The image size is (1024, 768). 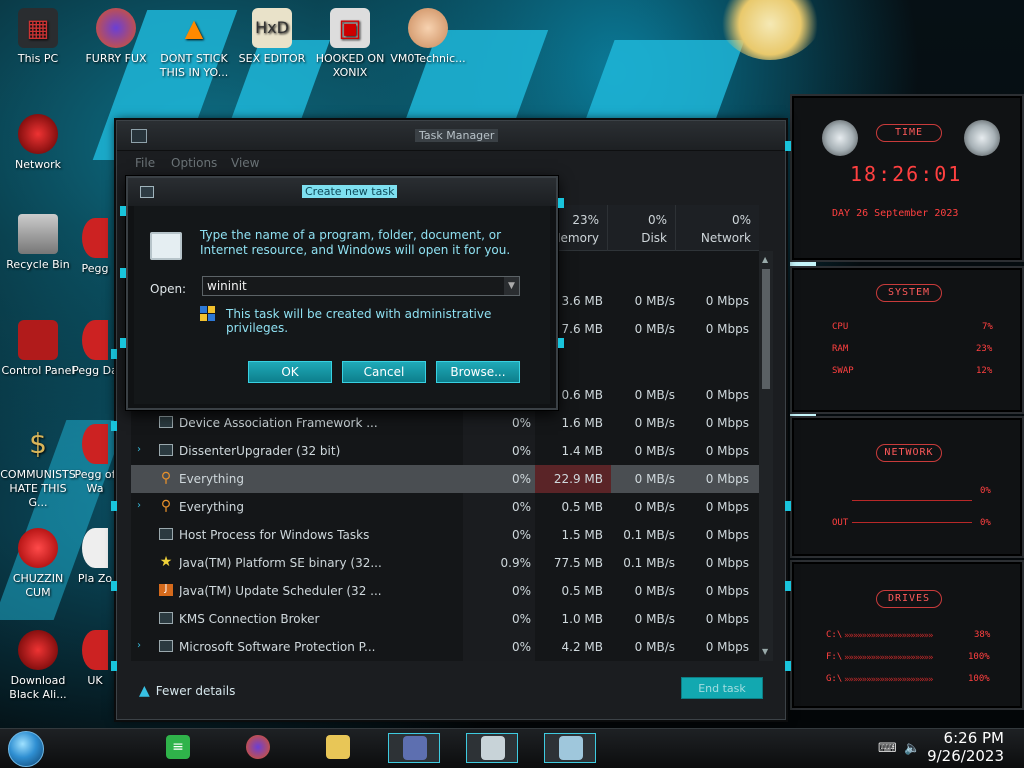 What do you see at coordinates (834, 679) in the screenshot?
I see `drive-g-label: G:\` at bounding box center [834, 679].